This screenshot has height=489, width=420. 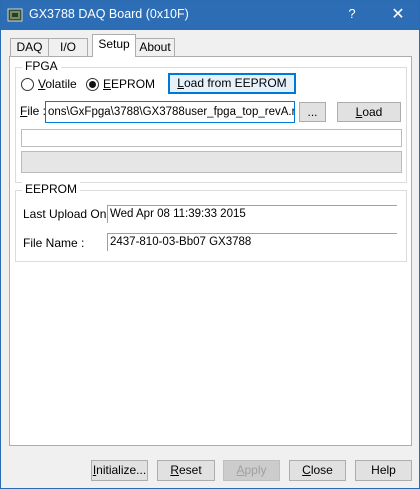 I want to click on file-name-value: 2437-810-03-Bb07 GX3788, so click(x=252, y=242).